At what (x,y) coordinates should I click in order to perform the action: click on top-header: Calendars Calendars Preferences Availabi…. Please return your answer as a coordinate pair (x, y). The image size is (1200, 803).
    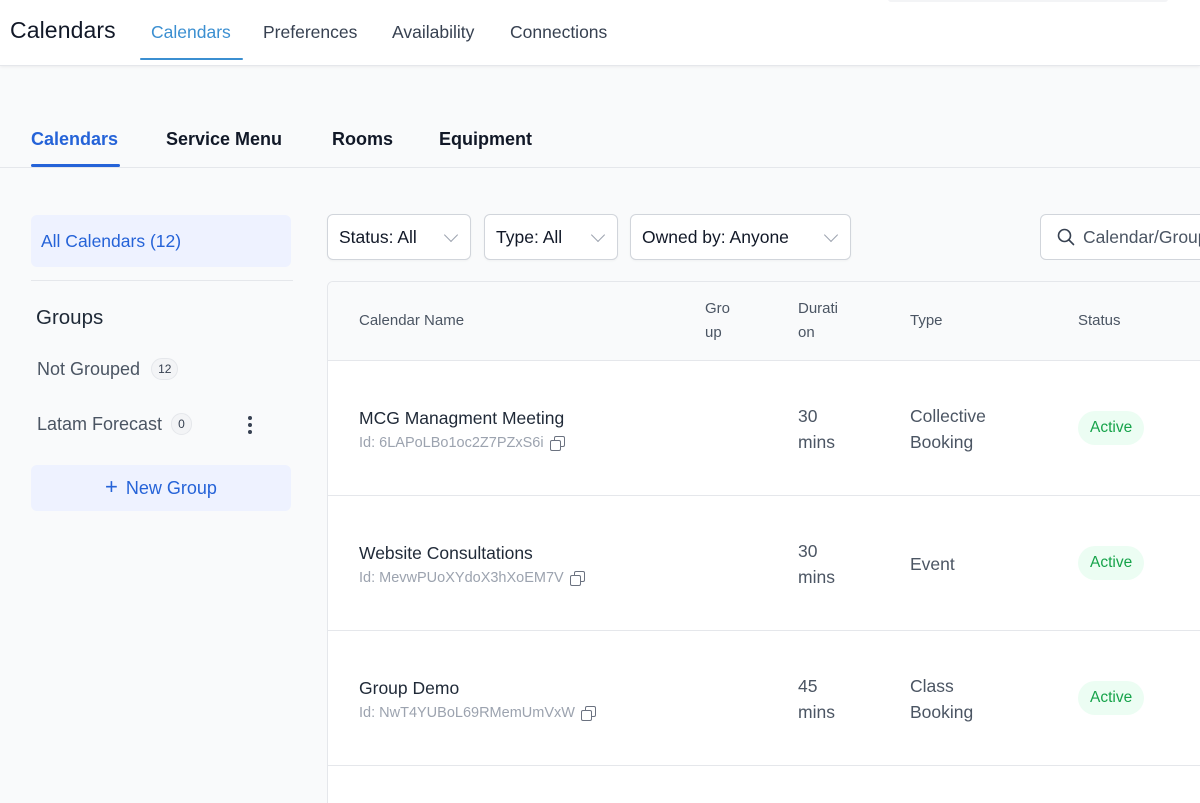
    Looking at the image, I should click on (600, 33).